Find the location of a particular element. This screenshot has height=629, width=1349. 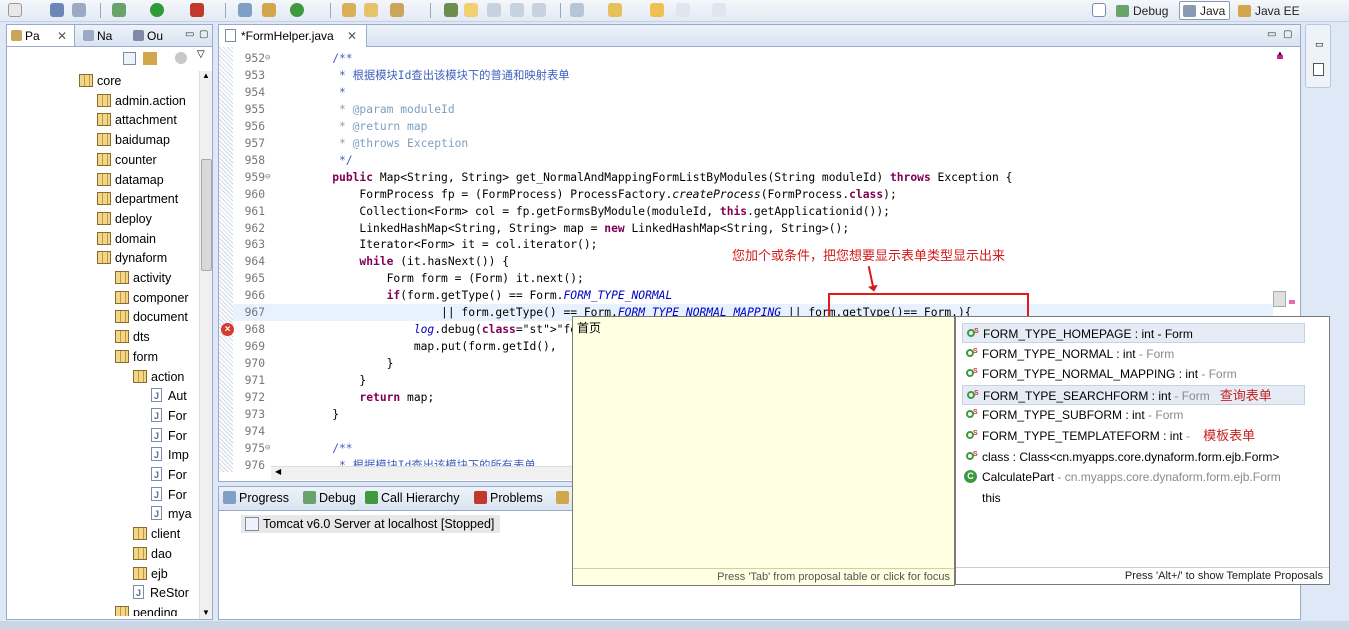

open-perspective-icon is located at coordinates (1099, 10).